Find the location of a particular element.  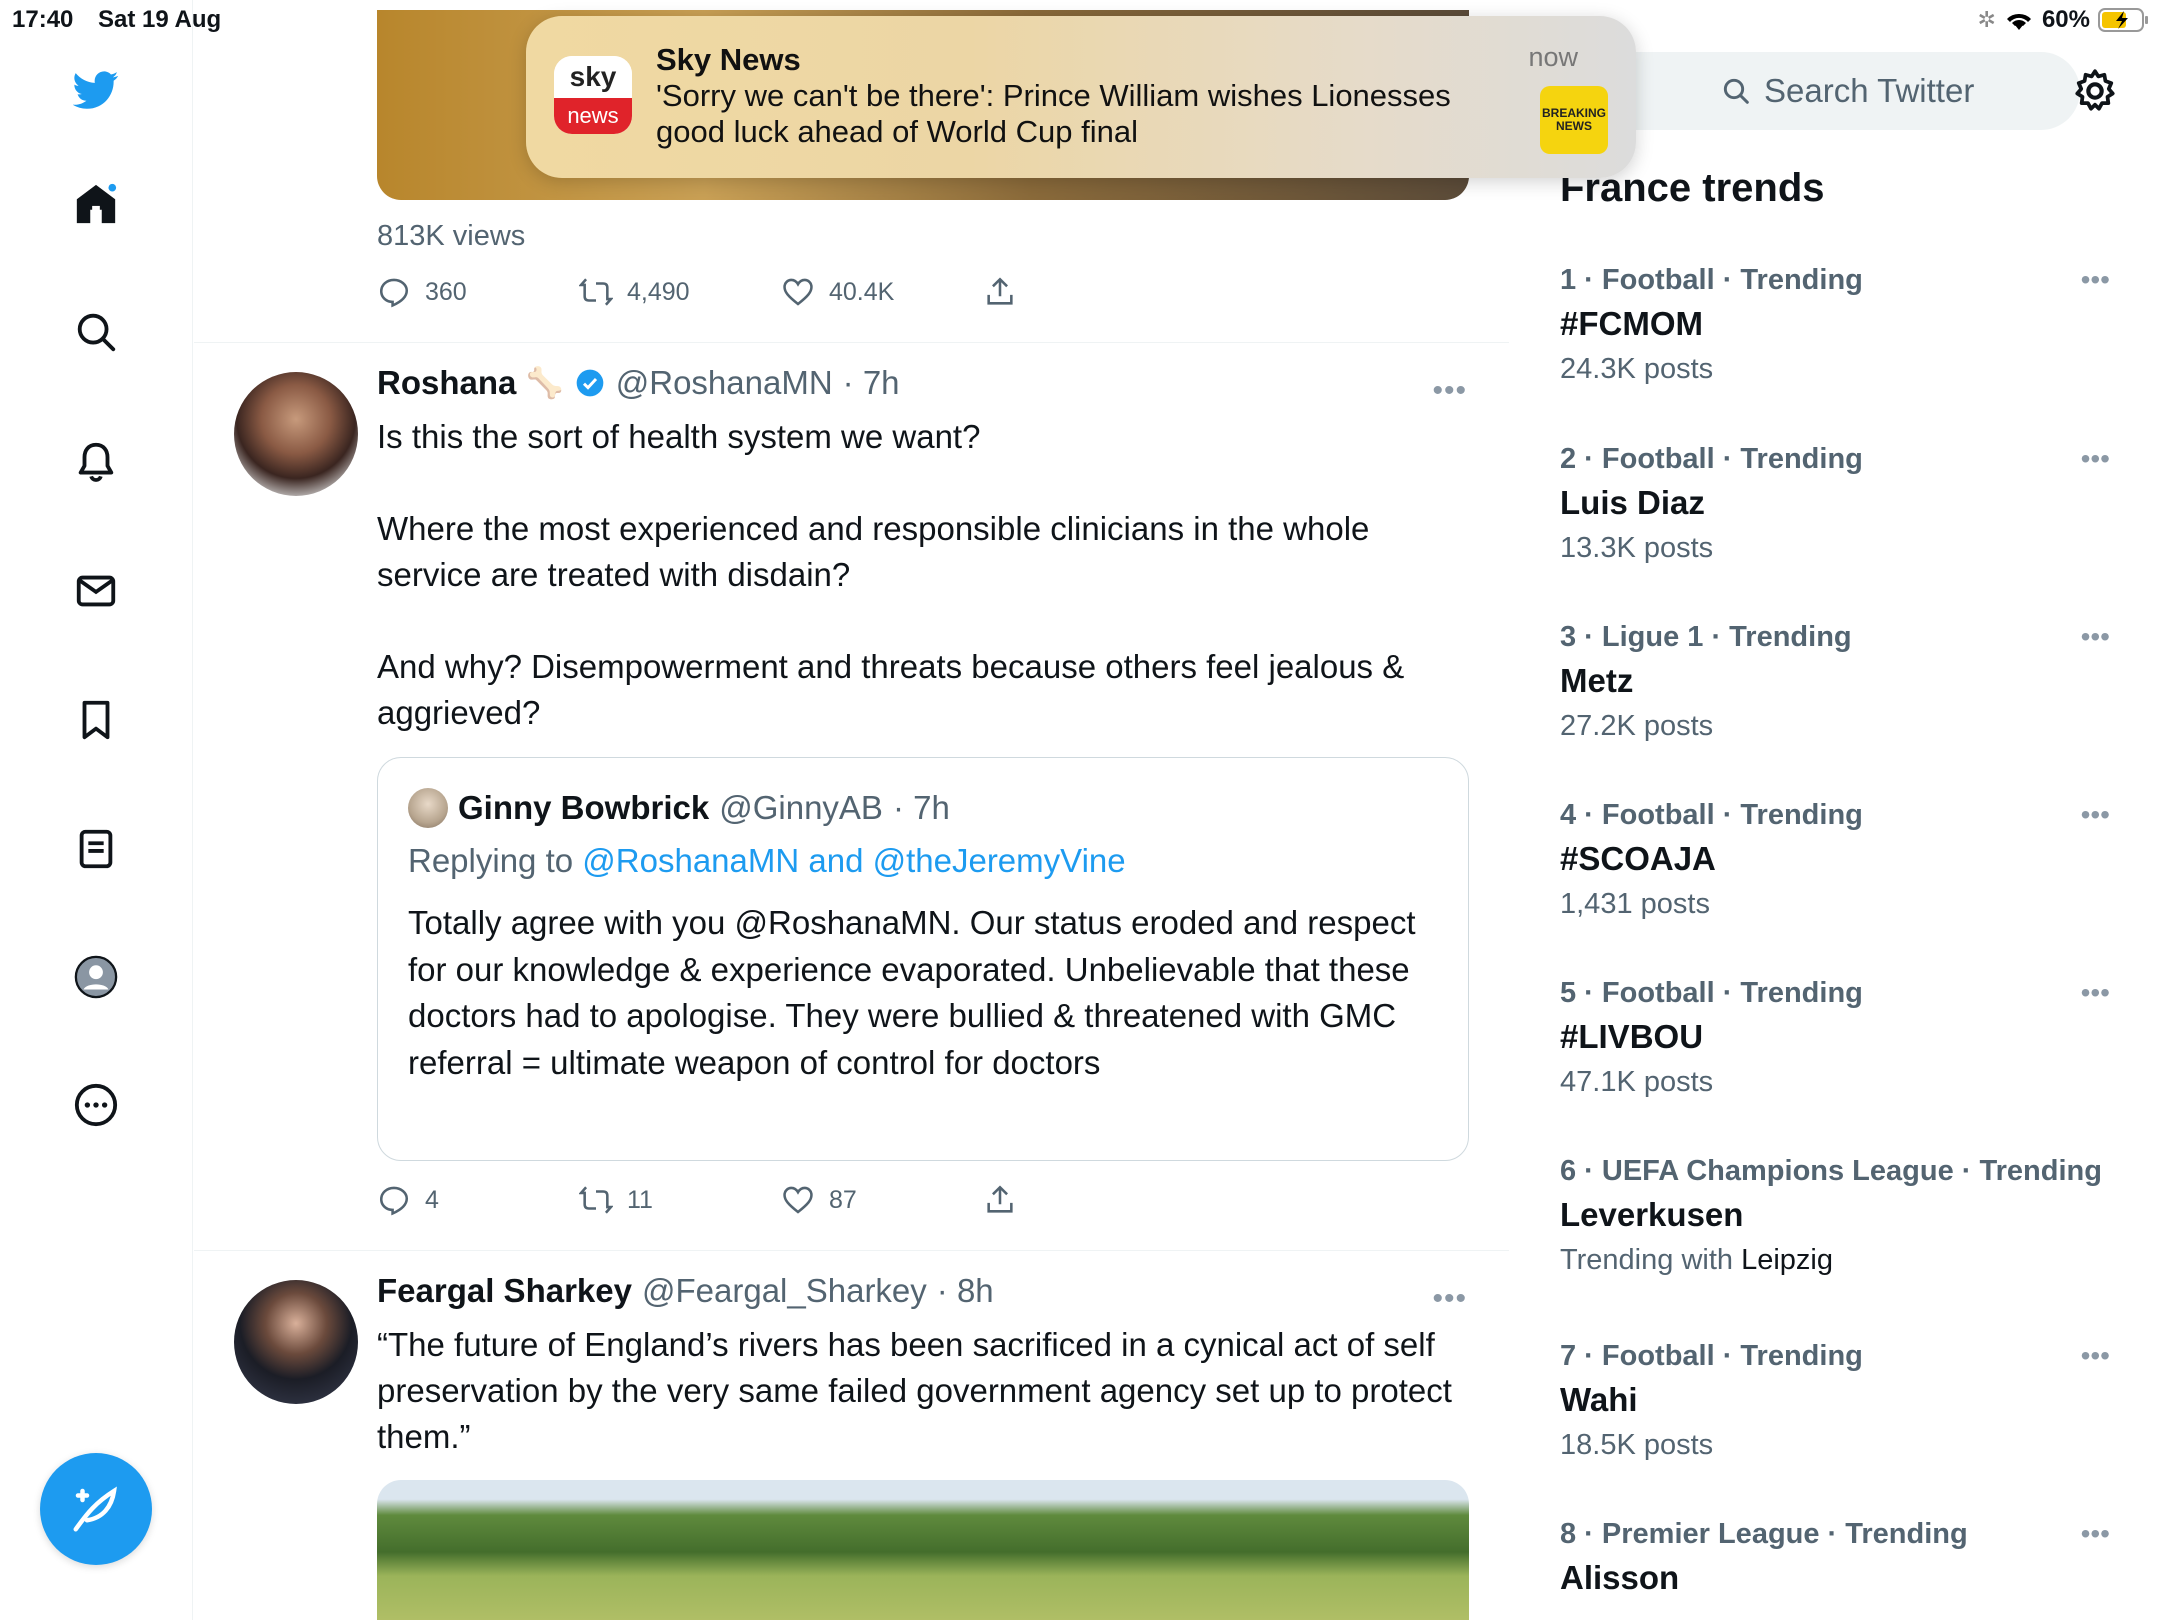

retweet-button: 11 is located at coordinates (680, 1200).